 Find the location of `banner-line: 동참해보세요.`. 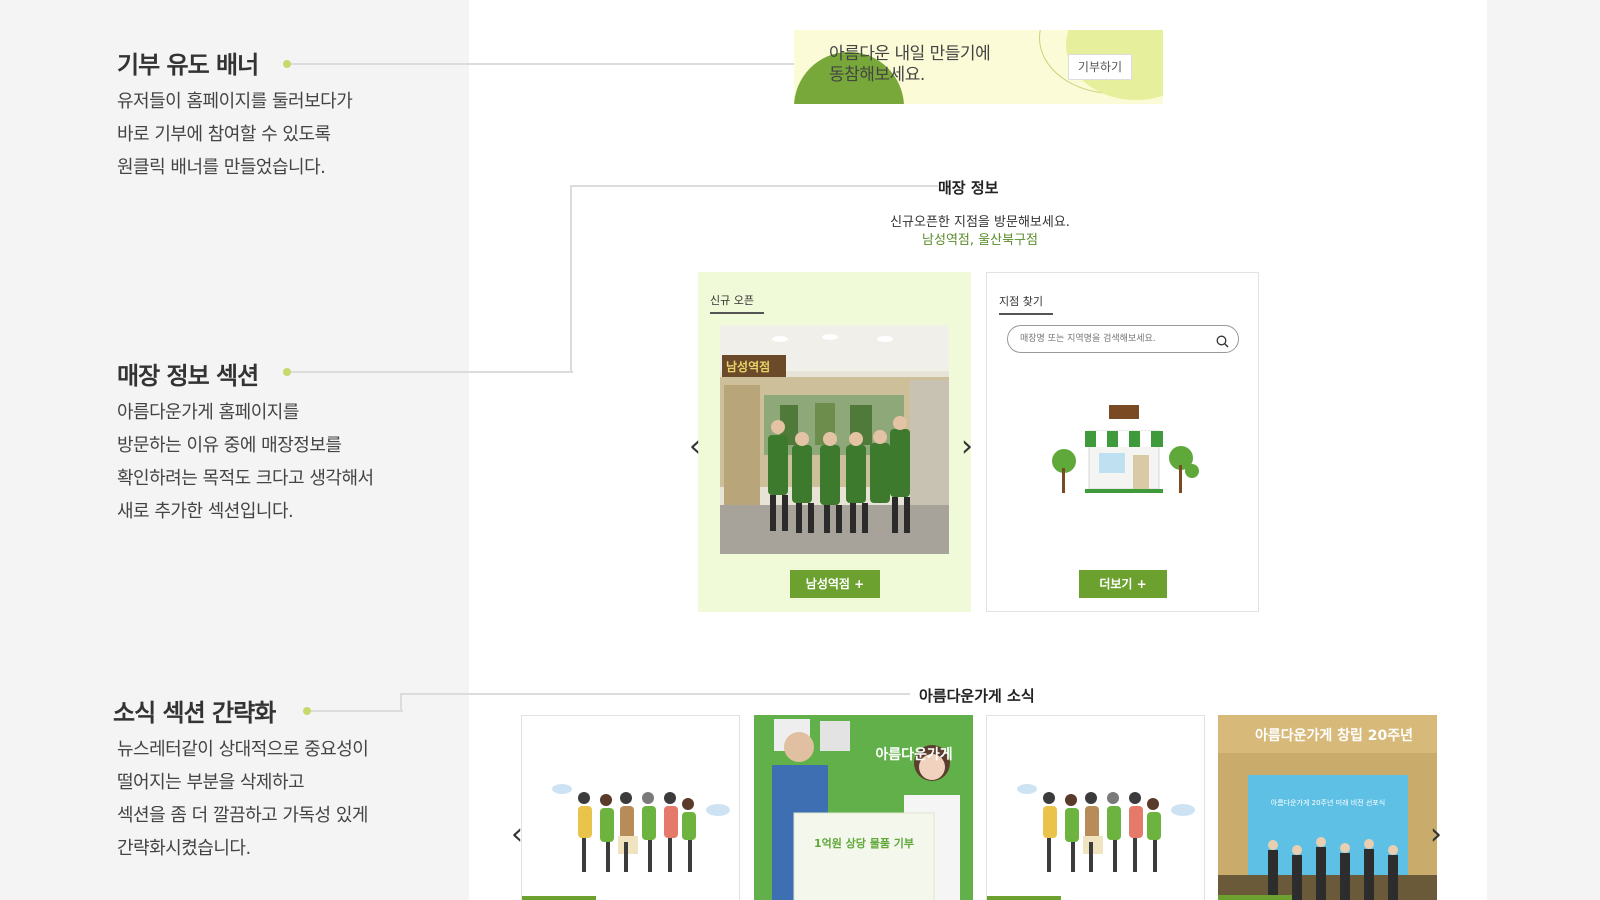

banner-line: 동참해보세요. is located at coordinates (877, 75).